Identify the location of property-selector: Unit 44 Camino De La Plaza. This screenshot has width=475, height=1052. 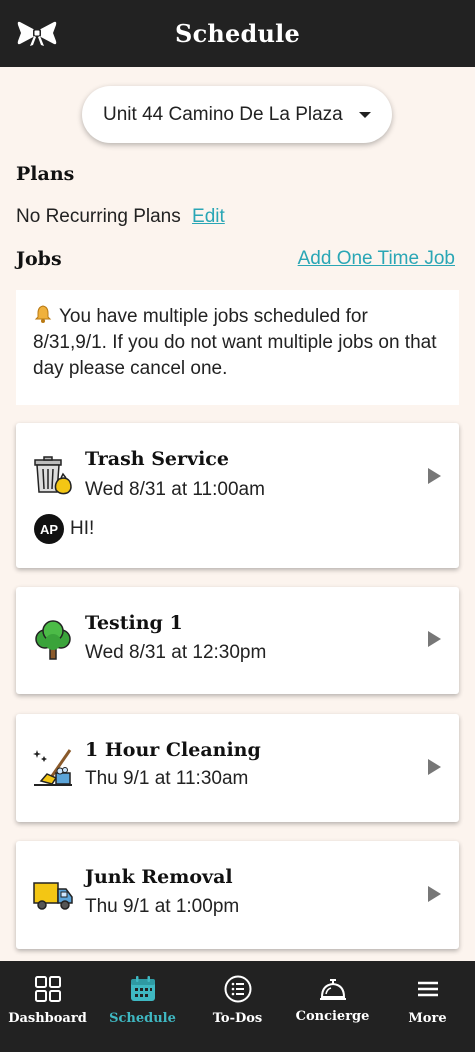
(237, 114).